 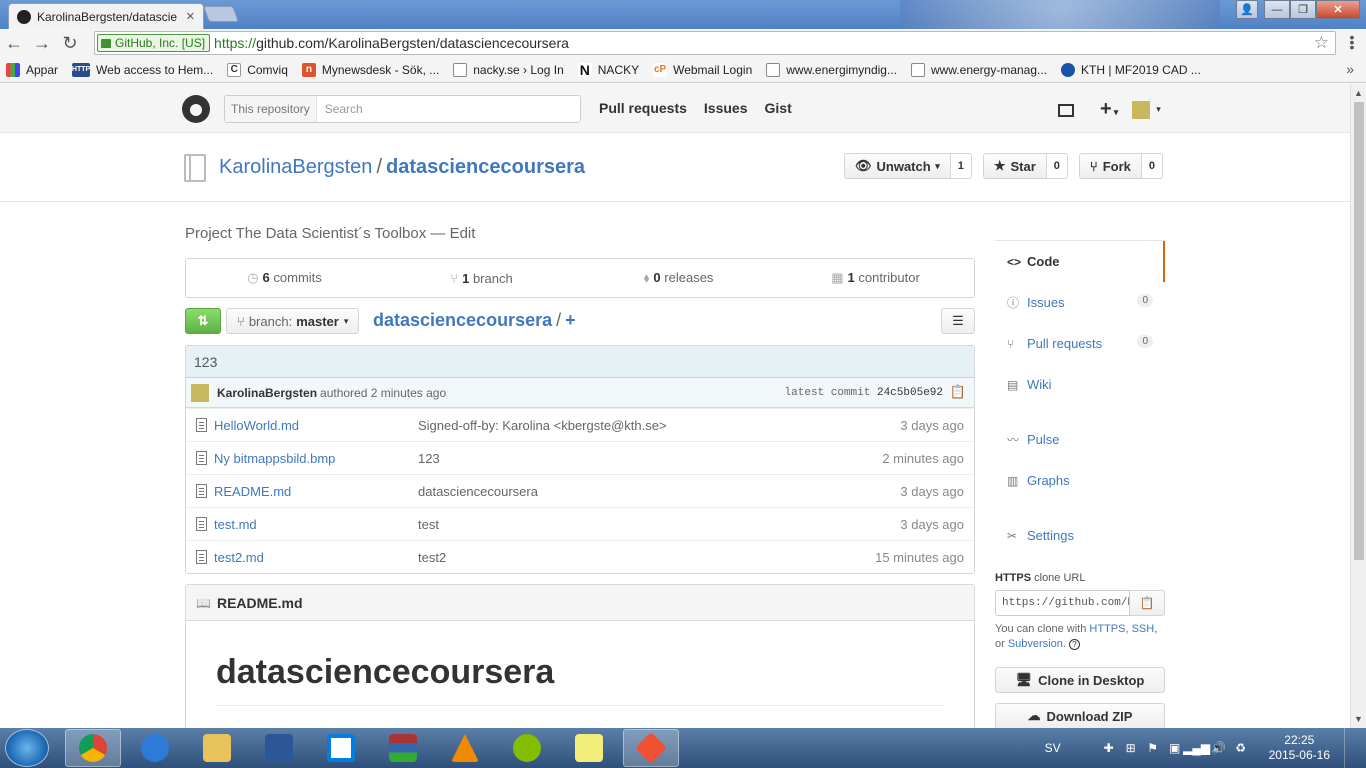 What do you see at coordinates (1152, 166) in the screenshot?
I see `fork-count: 0` at bounding box center [1152, 166].